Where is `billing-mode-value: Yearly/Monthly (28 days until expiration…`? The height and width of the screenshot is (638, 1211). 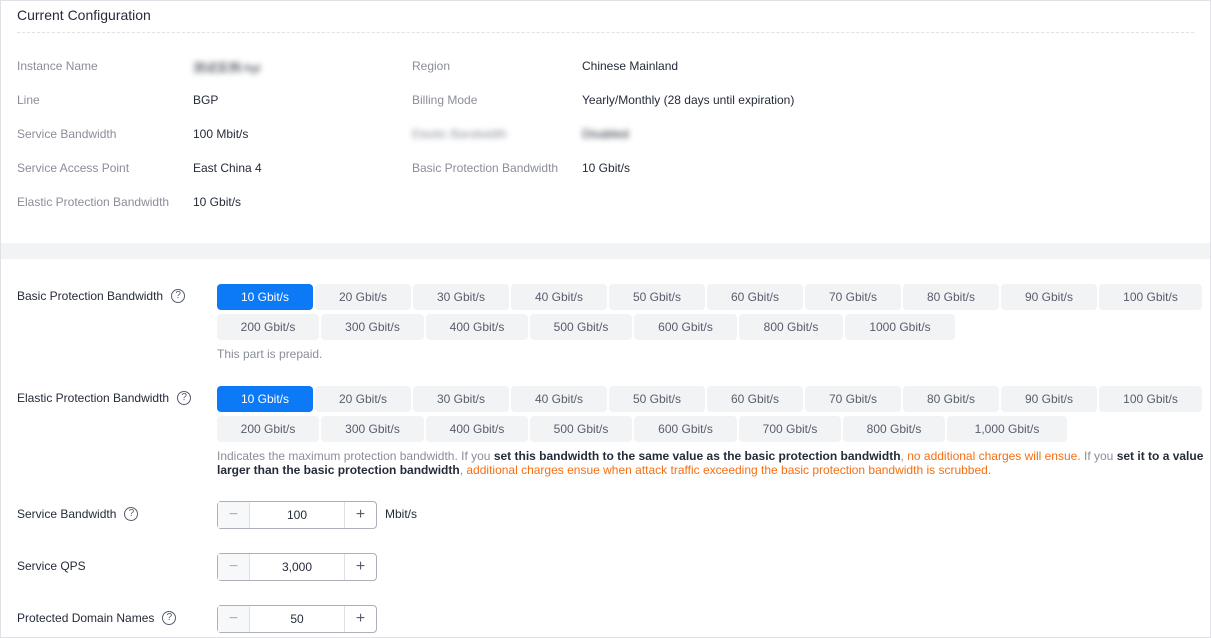 billing-mode-value: Yearly/Monthly (28 days until expiration… is located at coordinates (688, 100).